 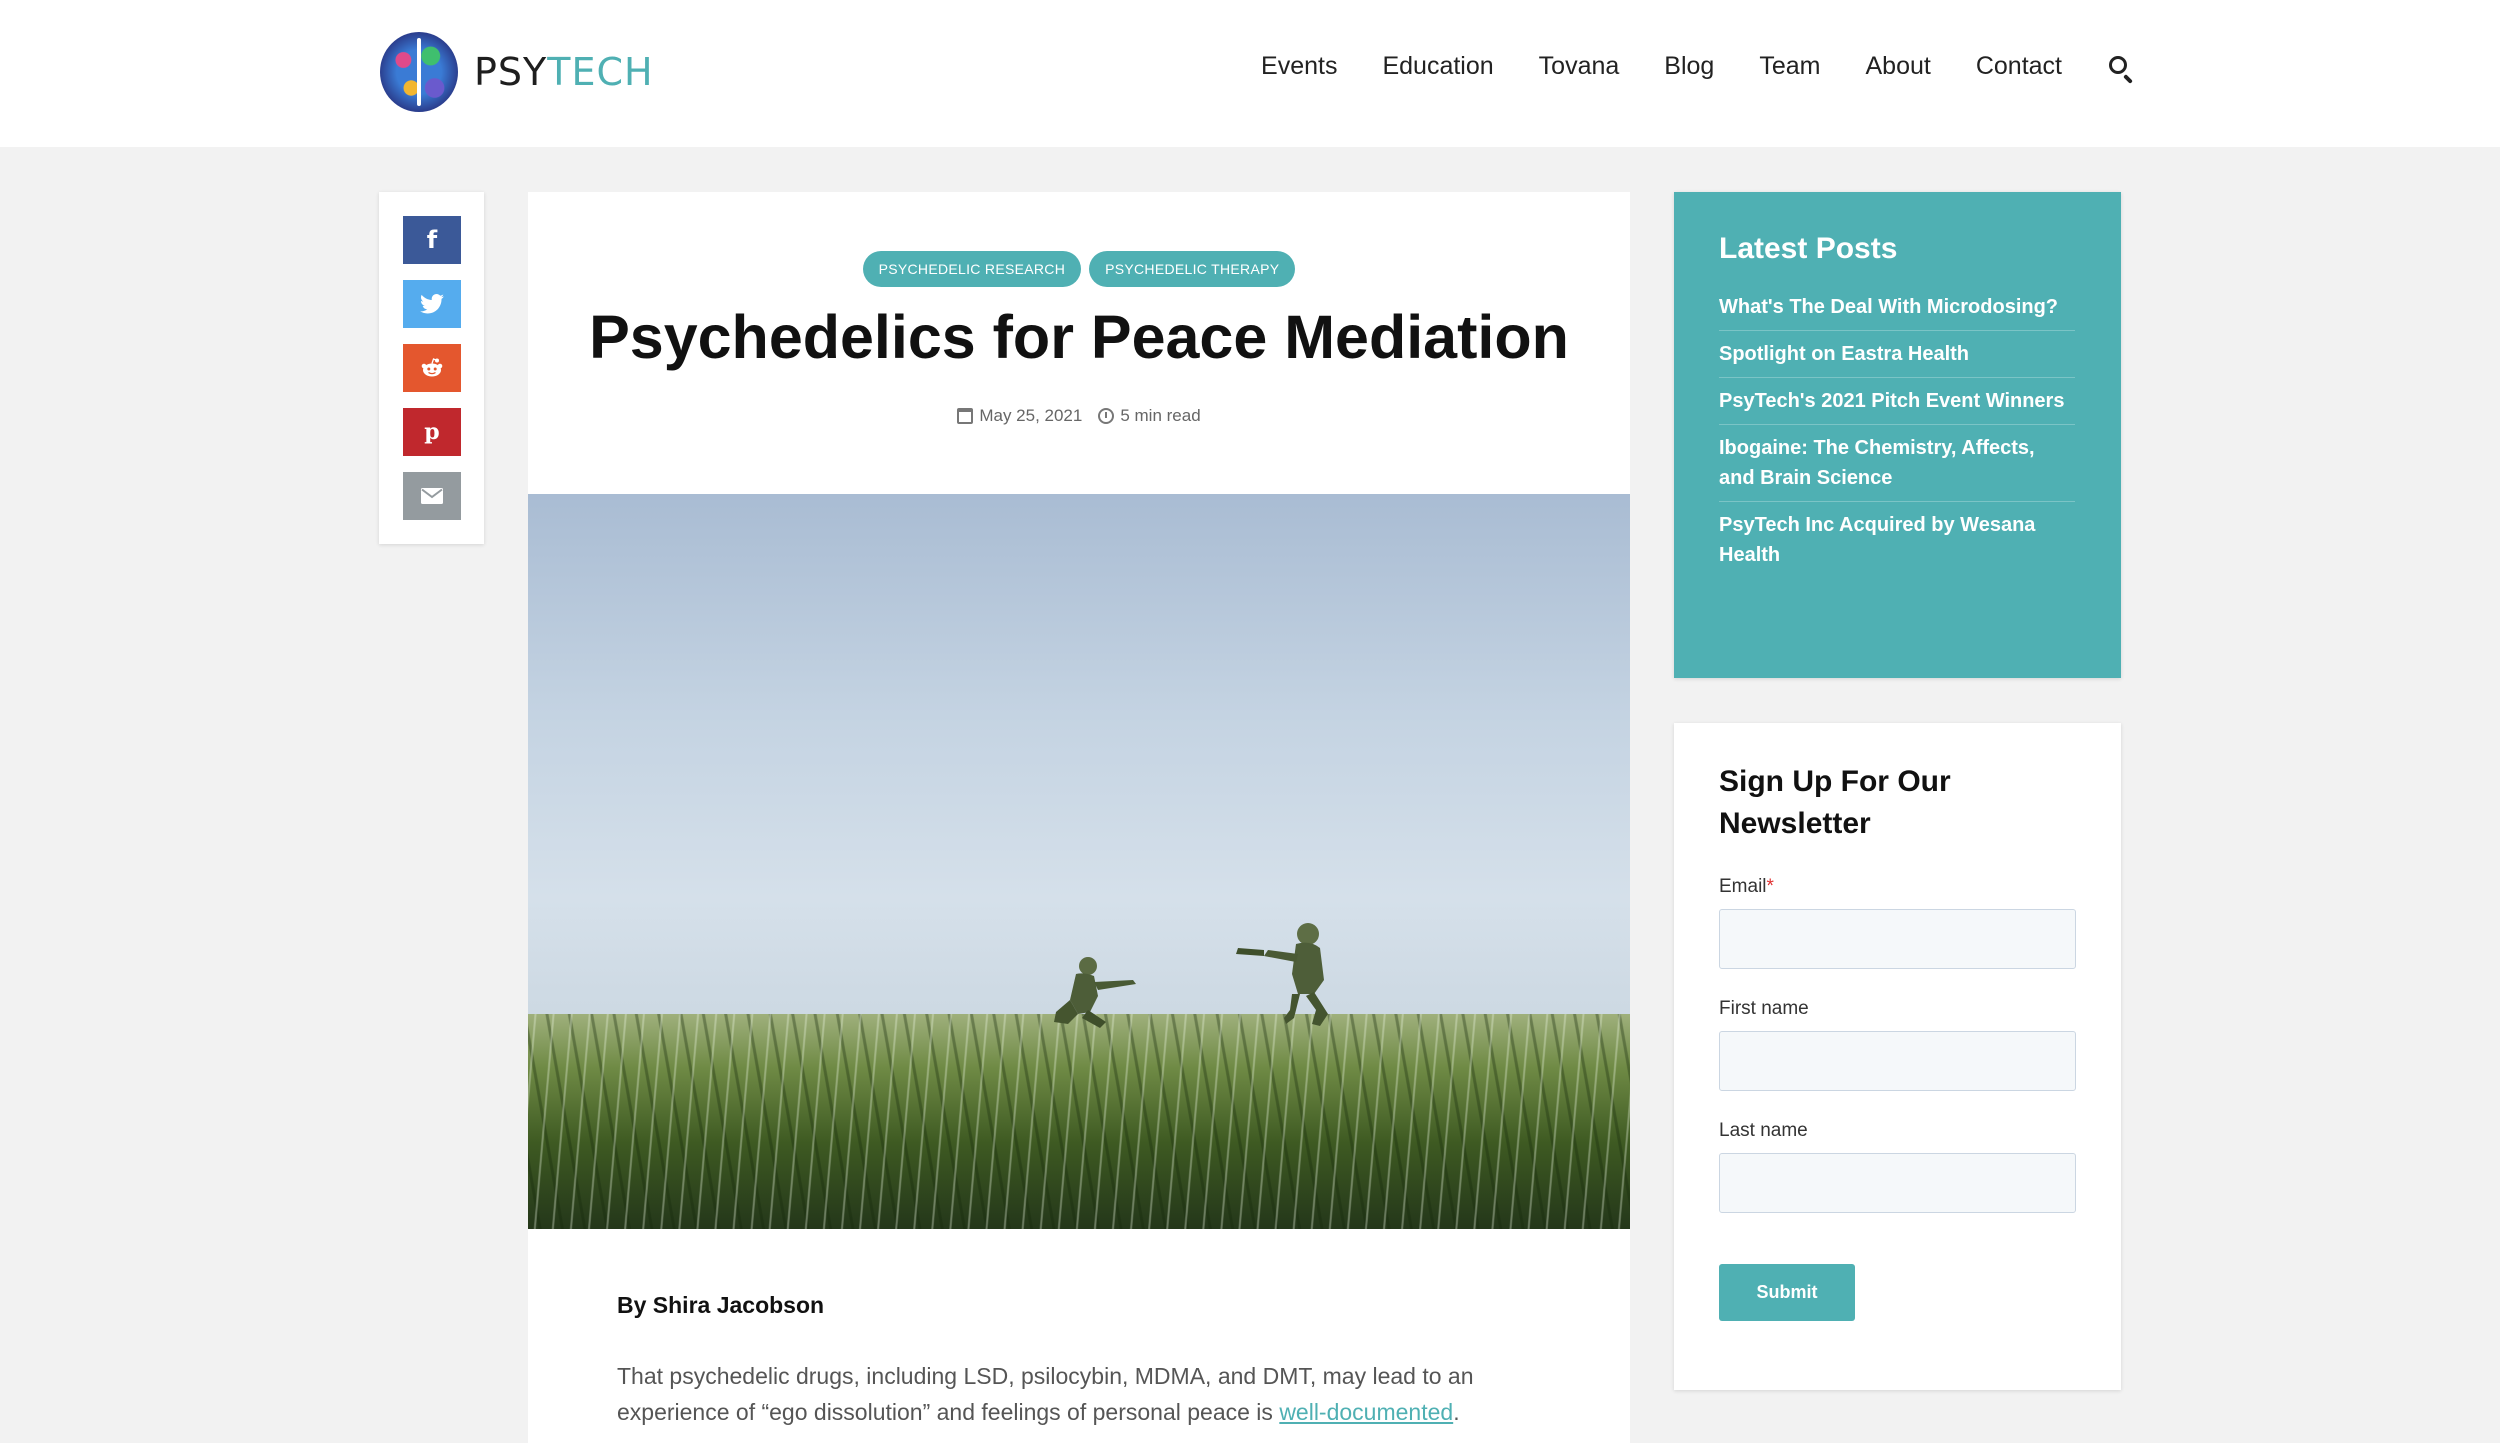 What do you see at coordinates (2118, 64) in the screenshot?
I see `search-icon` at bounding box center [2118, 64].